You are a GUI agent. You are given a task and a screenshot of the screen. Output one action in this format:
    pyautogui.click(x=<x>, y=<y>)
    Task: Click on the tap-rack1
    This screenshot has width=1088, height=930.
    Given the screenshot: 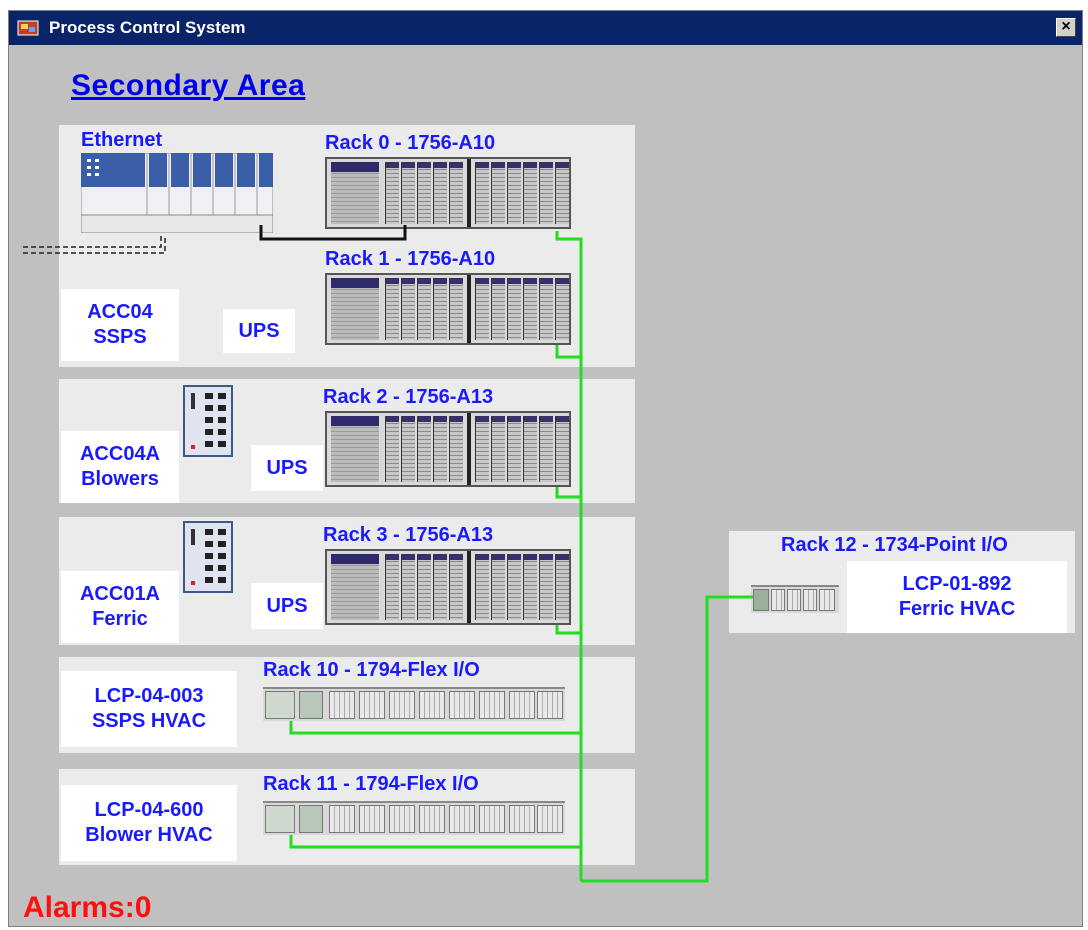 What is the action you would take?
    pyautogui.click(x=568, y=352)
    